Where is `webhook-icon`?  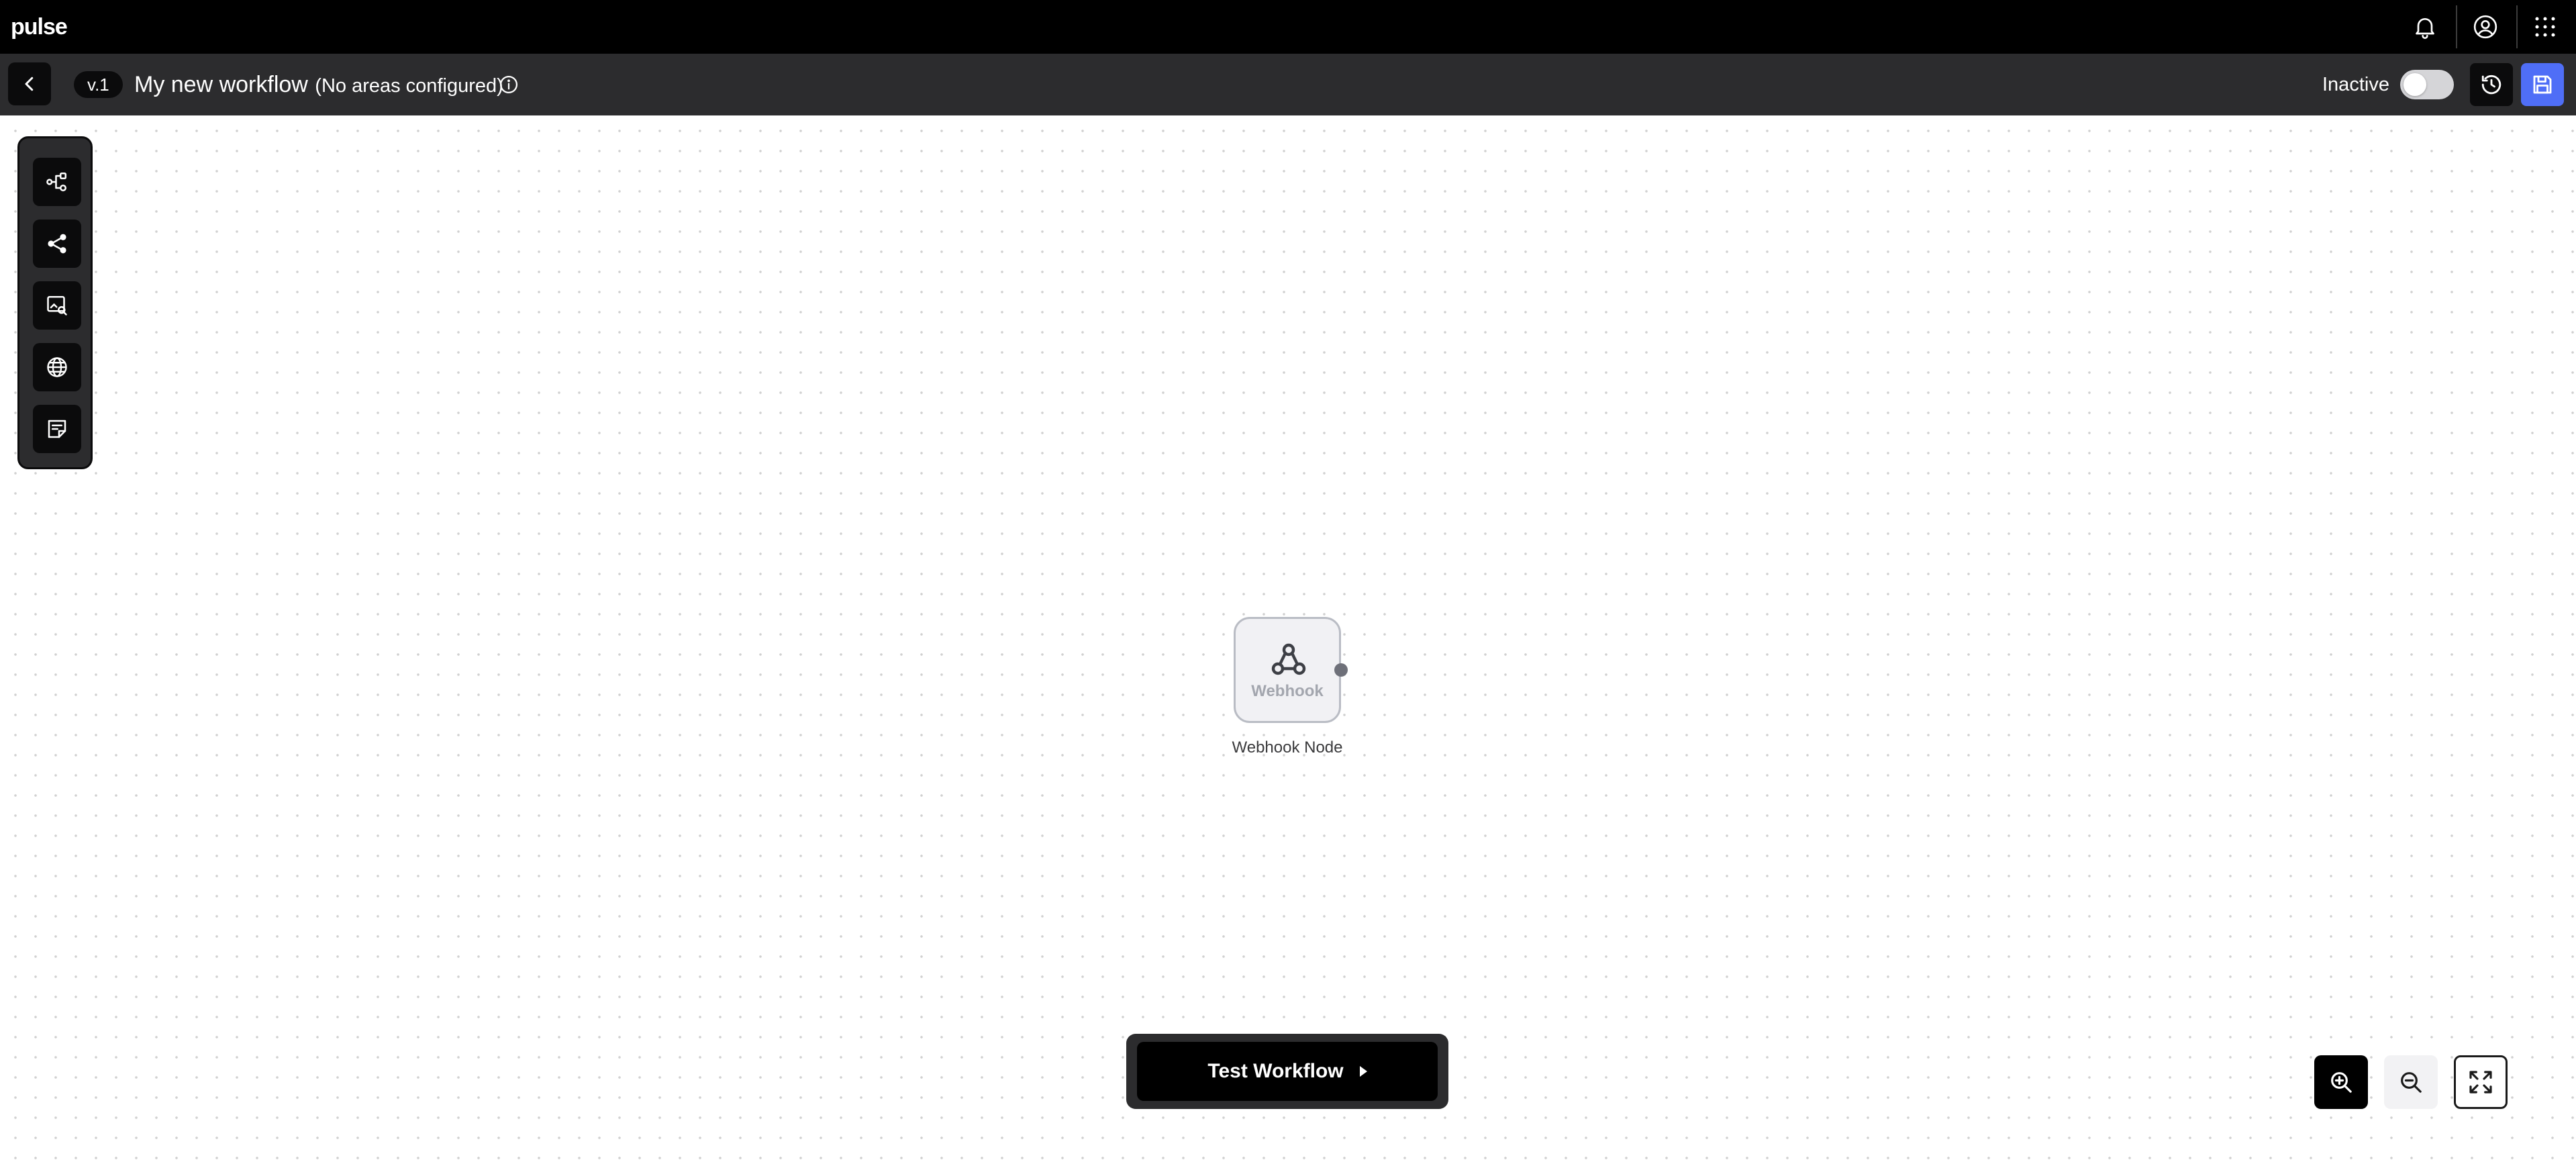 webhook-icon is located at coordinates (1288, 660).